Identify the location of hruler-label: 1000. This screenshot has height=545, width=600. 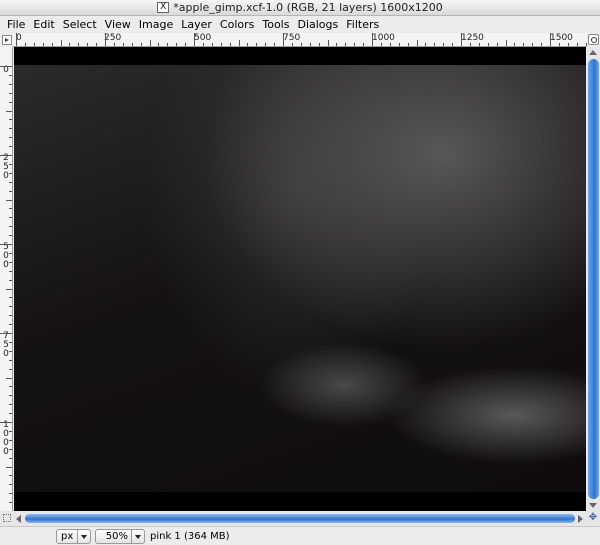
(383, 38).